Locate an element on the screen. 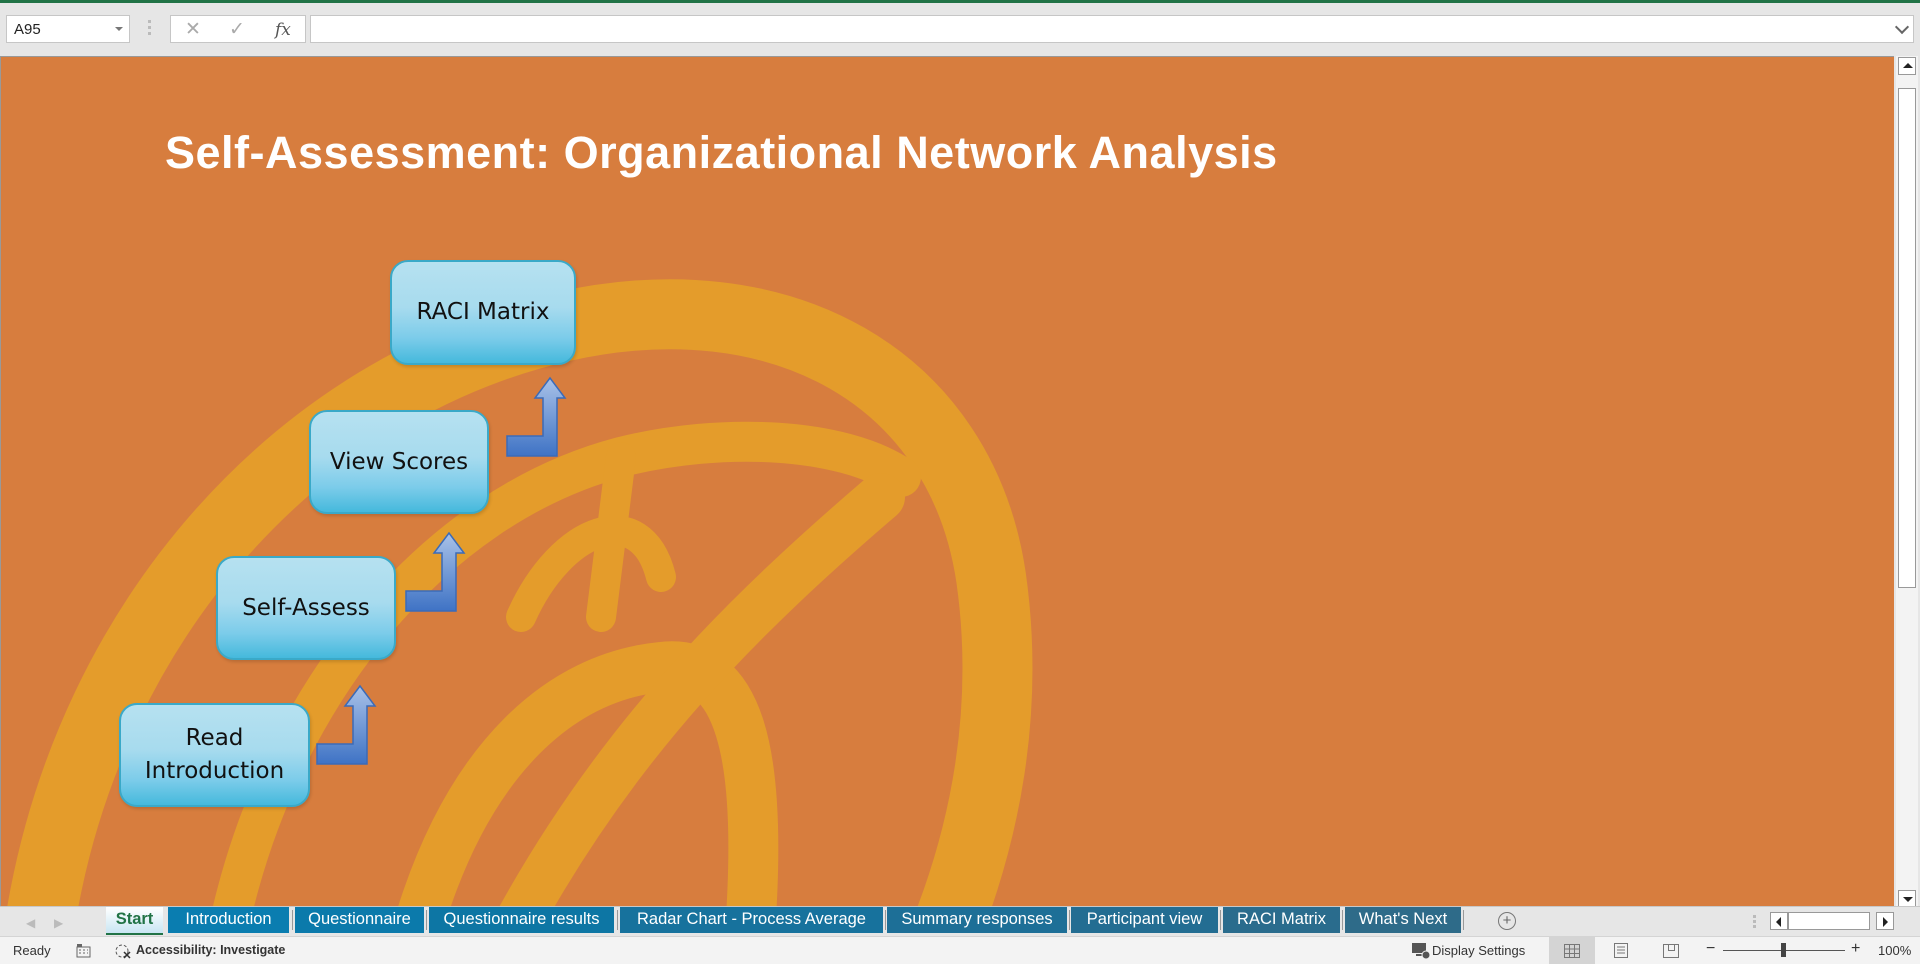 This screenshot has width=1920, height=964. tab-introduction: Introduction is located at coordinates (228, 920).